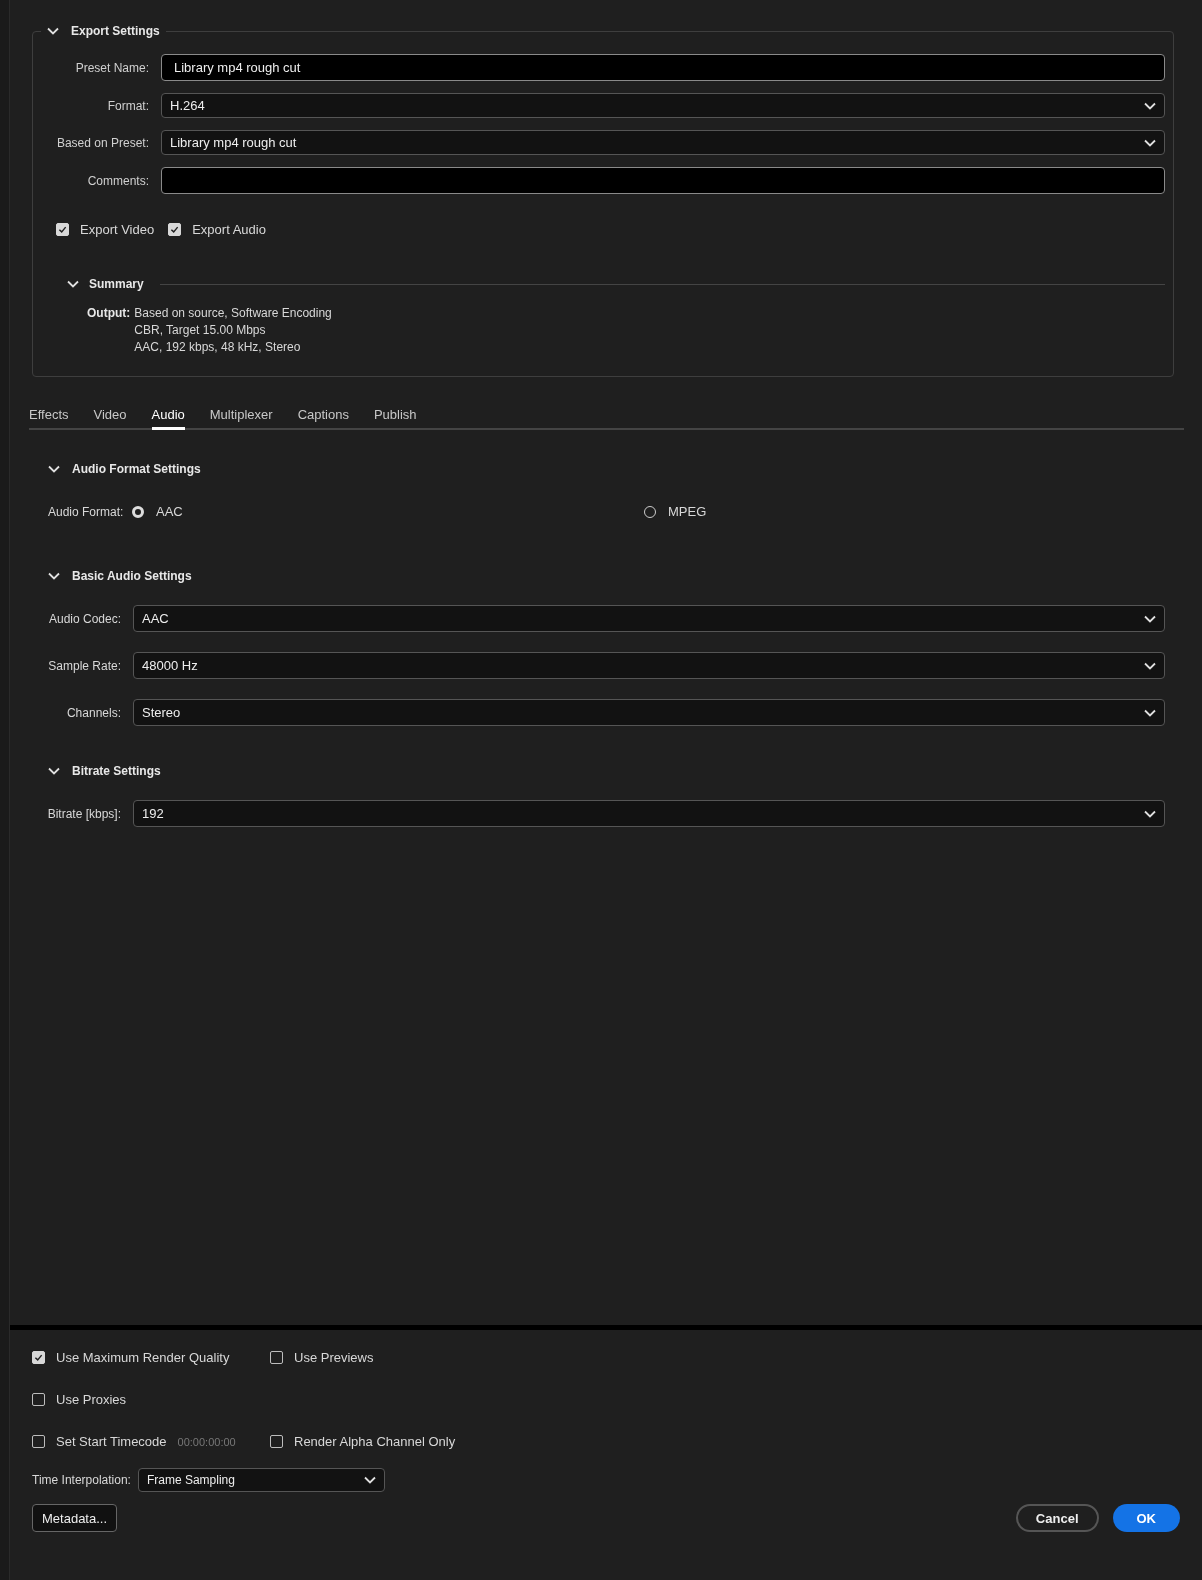 The width and height of the screenshot is (1202, 1580). Describe the element at coordinates (649, 618) in the screenshot. I see `dropdown: AAC` at that location.